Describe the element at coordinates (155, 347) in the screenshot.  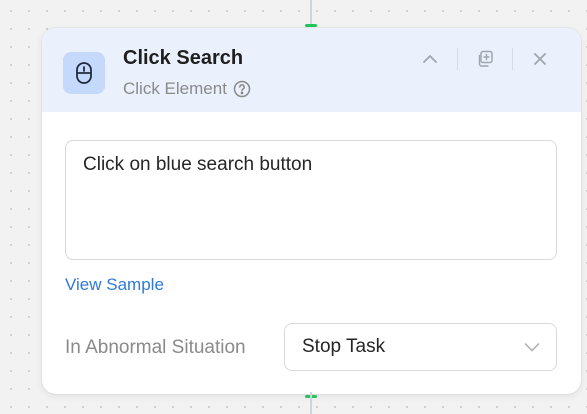
I see `abnormal-situation-label: In Abnormal Situation` at that location.